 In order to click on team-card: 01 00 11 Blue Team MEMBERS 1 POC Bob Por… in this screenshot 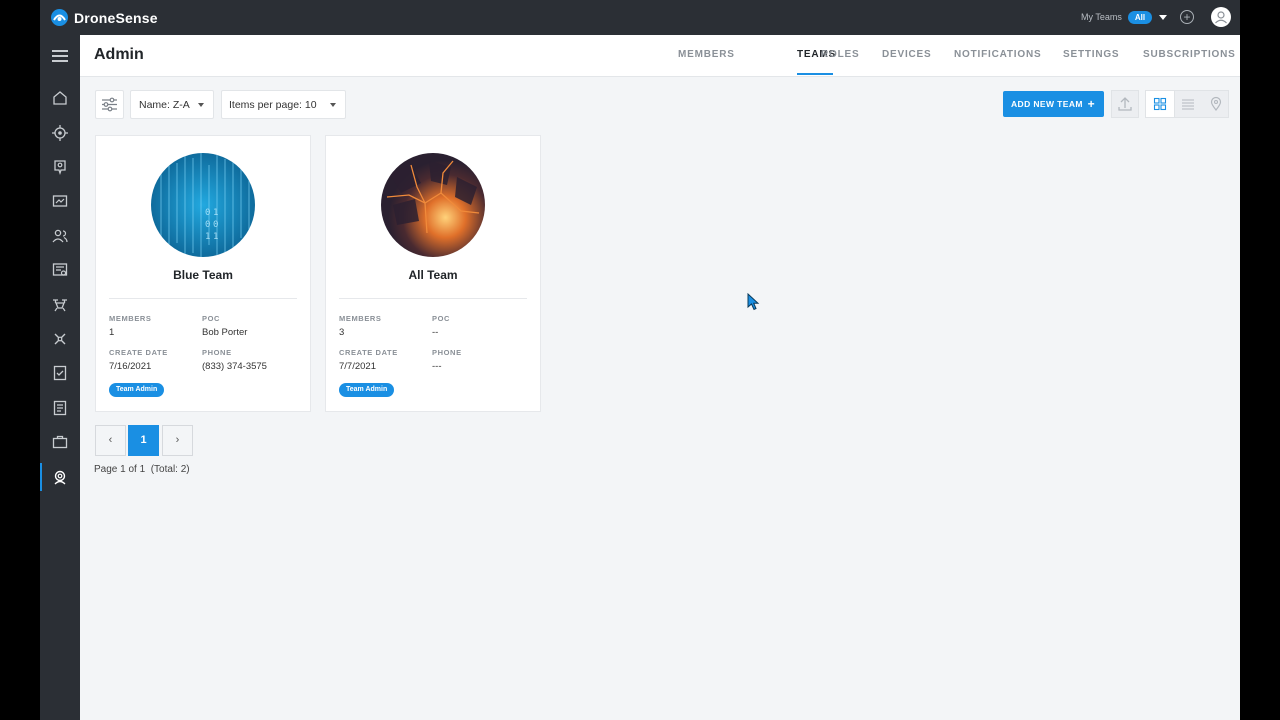, I will do `click(203, 273)`.